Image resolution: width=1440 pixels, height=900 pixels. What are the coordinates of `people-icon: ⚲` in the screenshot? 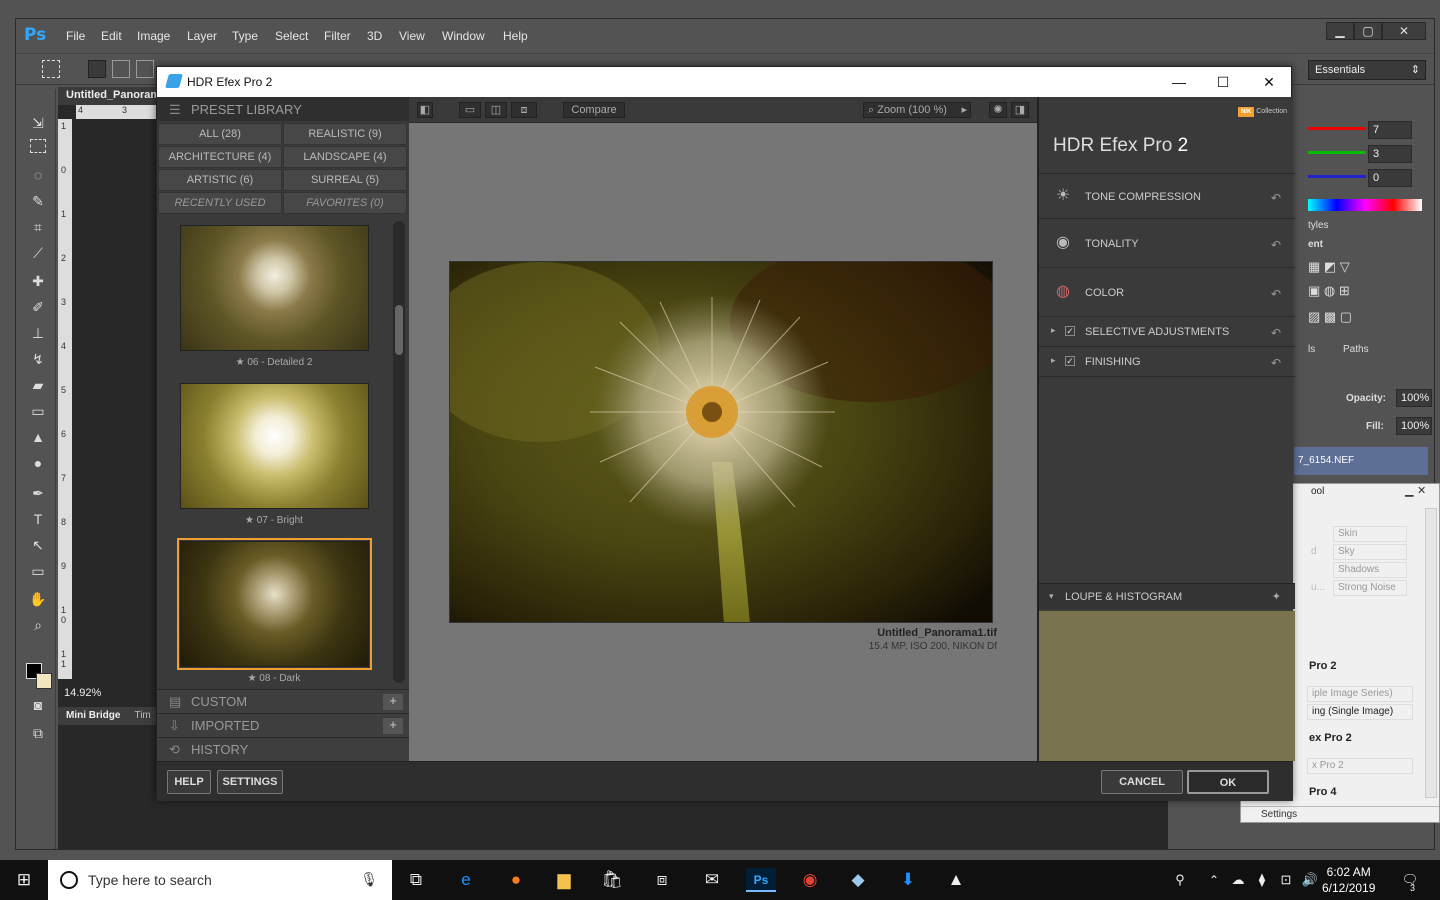 It's located at (1180, 880).